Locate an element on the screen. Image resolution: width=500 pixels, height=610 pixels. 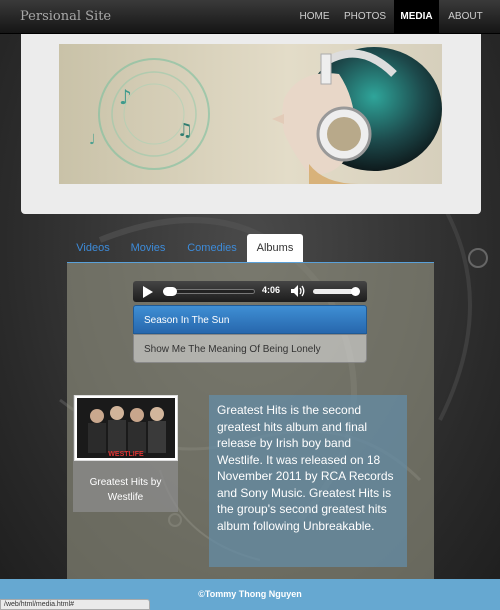
nav-photos: PHOTOS is located at coordinates (365, 17).